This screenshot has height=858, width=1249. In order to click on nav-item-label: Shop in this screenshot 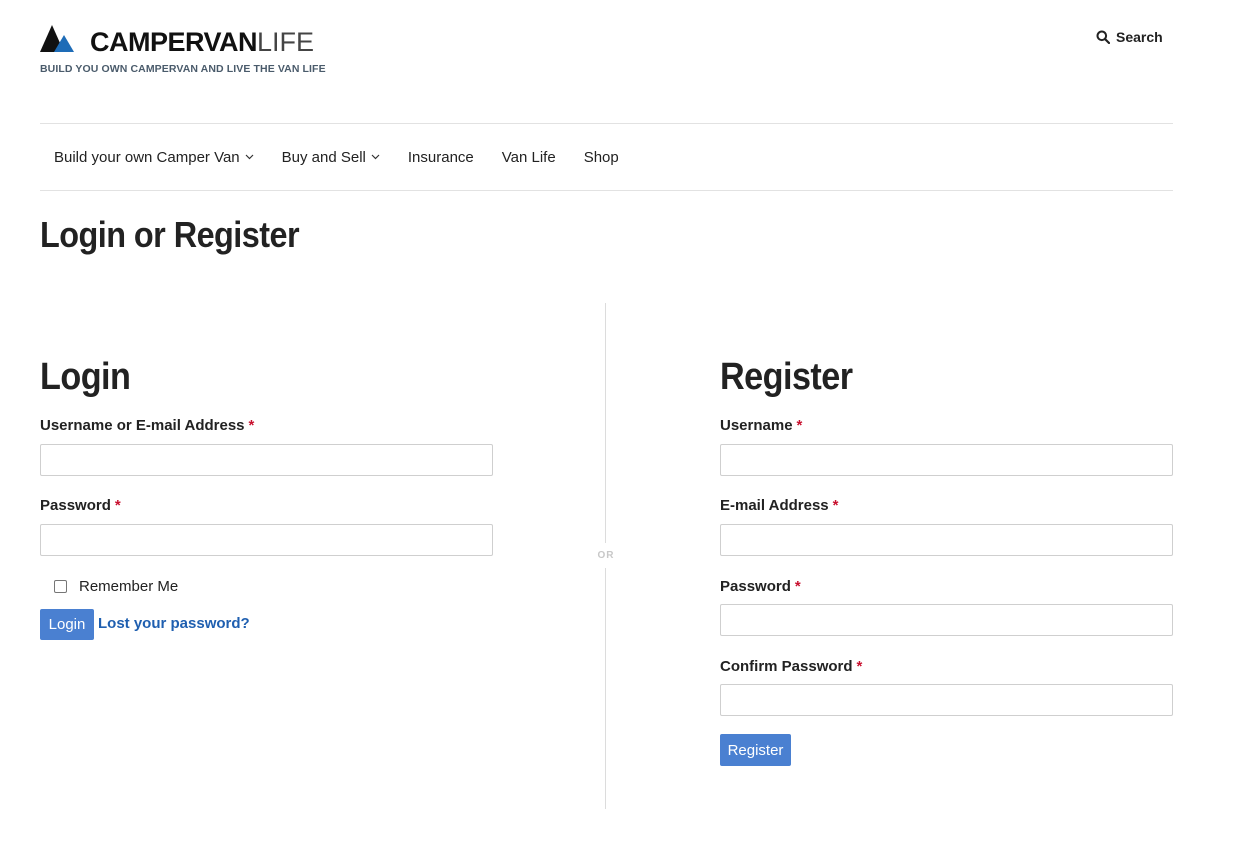, I will do `click(601, 157)`.